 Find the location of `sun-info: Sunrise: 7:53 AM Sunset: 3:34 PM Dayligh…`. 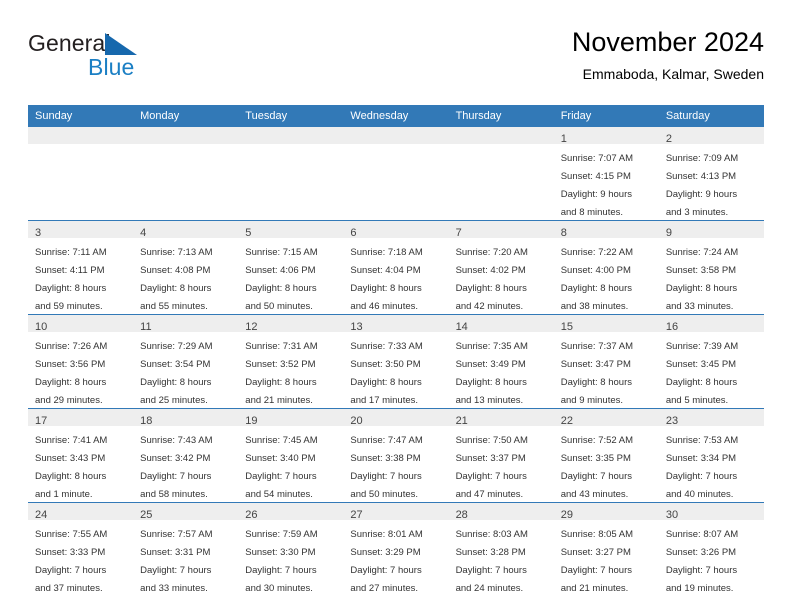

sun-info: Sunrise: 7:53 AM Sunset: 3:34 PM Dayligh… is located at coordinates (702, 467).